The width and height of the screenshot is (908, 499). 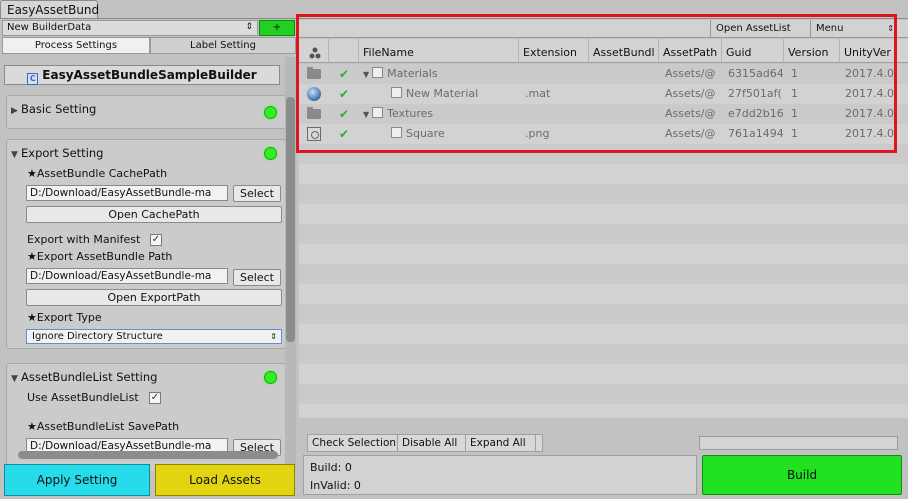 I want to click on asset-list-toolbar: Open AssetList Menu ⇕, so click(x=603, y=29).